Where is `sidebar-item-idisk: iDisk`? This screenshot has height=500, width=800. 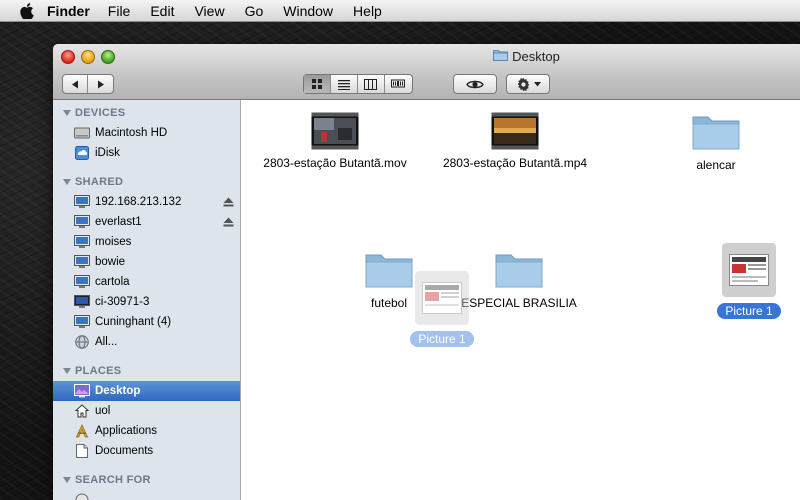 sidebar-item-idisk: iDisk is located at coordinates (146, 153).